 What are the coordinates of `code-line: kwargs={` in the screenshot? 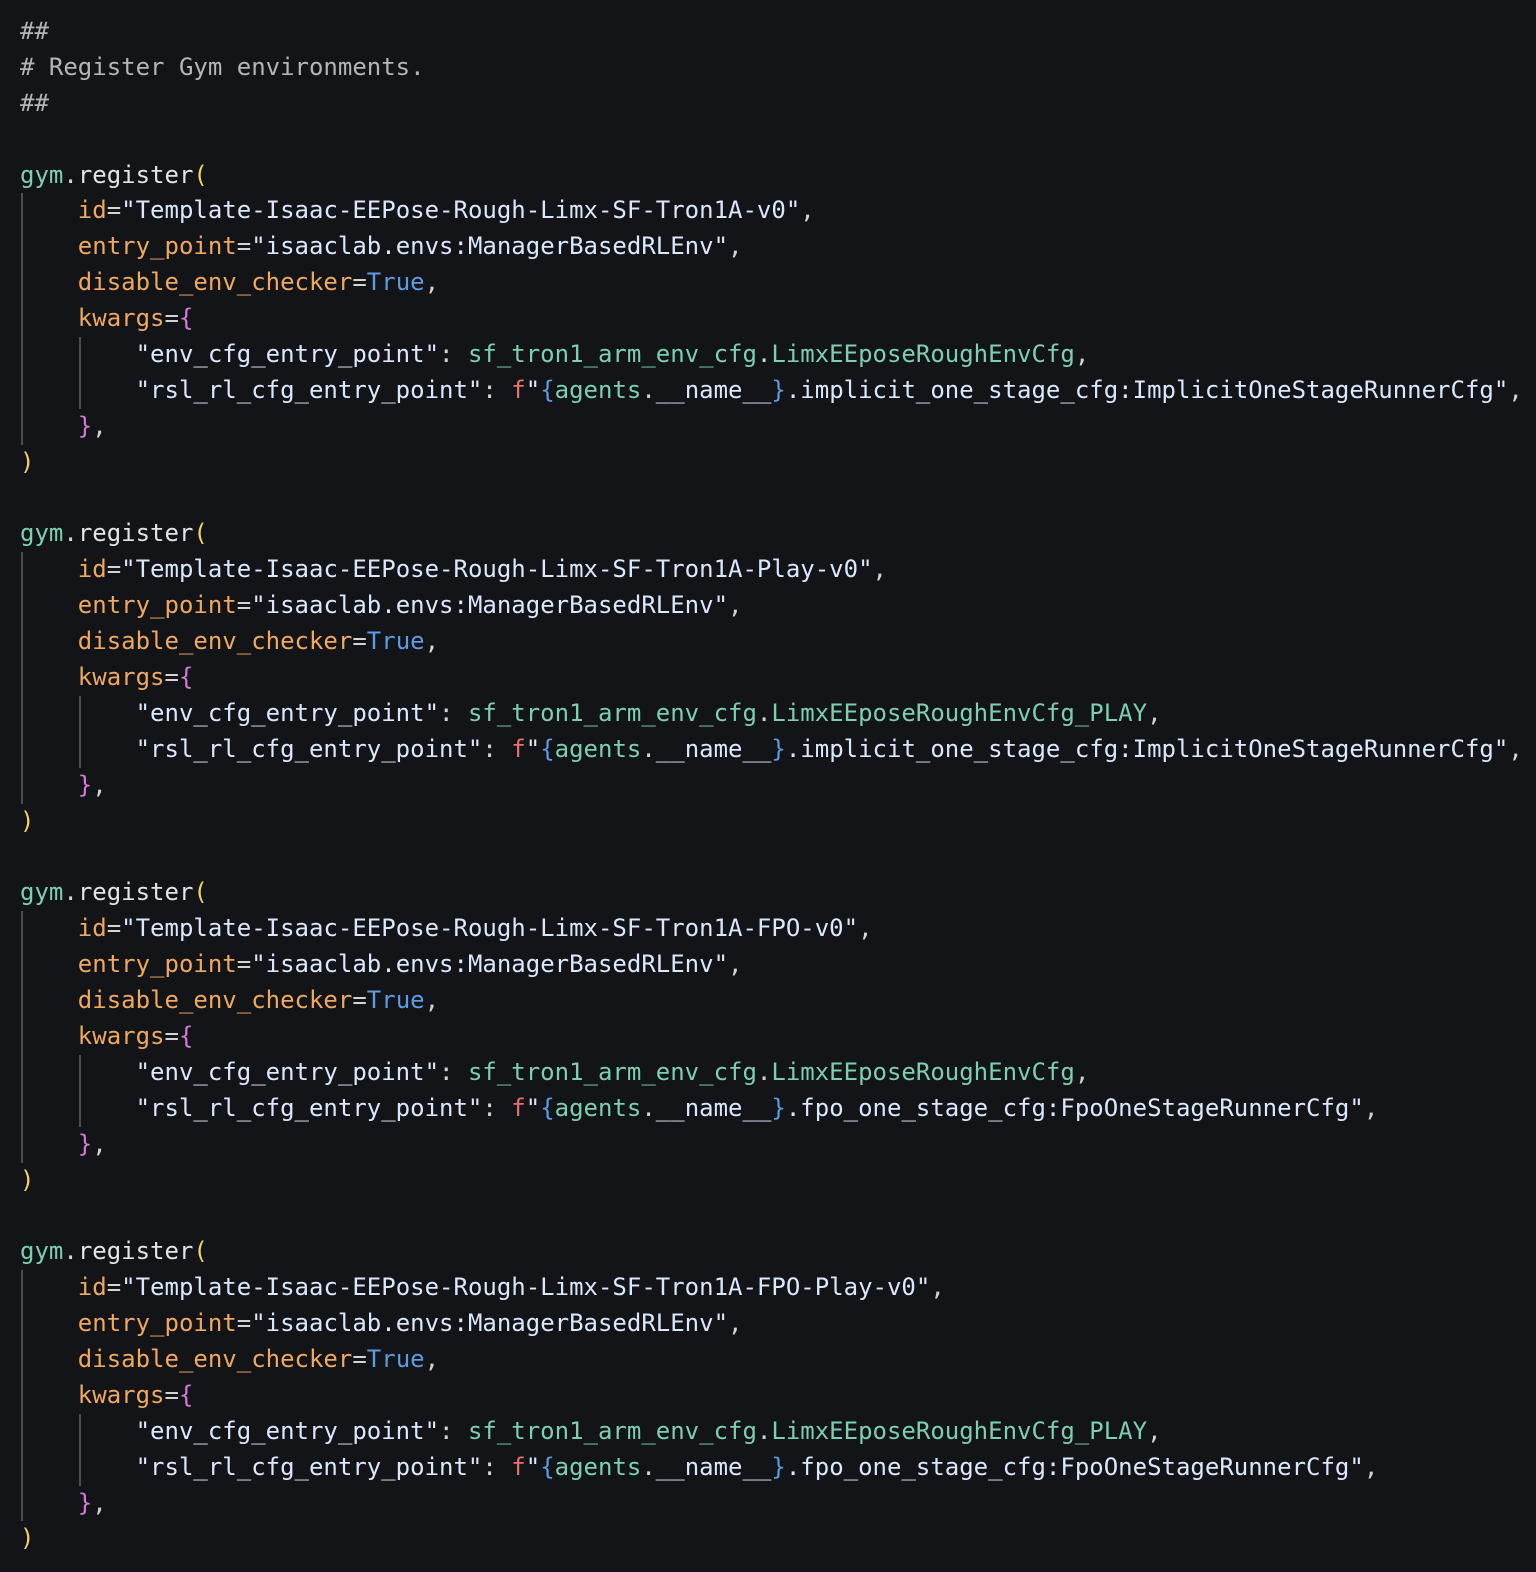 It's located at (775, 1395).